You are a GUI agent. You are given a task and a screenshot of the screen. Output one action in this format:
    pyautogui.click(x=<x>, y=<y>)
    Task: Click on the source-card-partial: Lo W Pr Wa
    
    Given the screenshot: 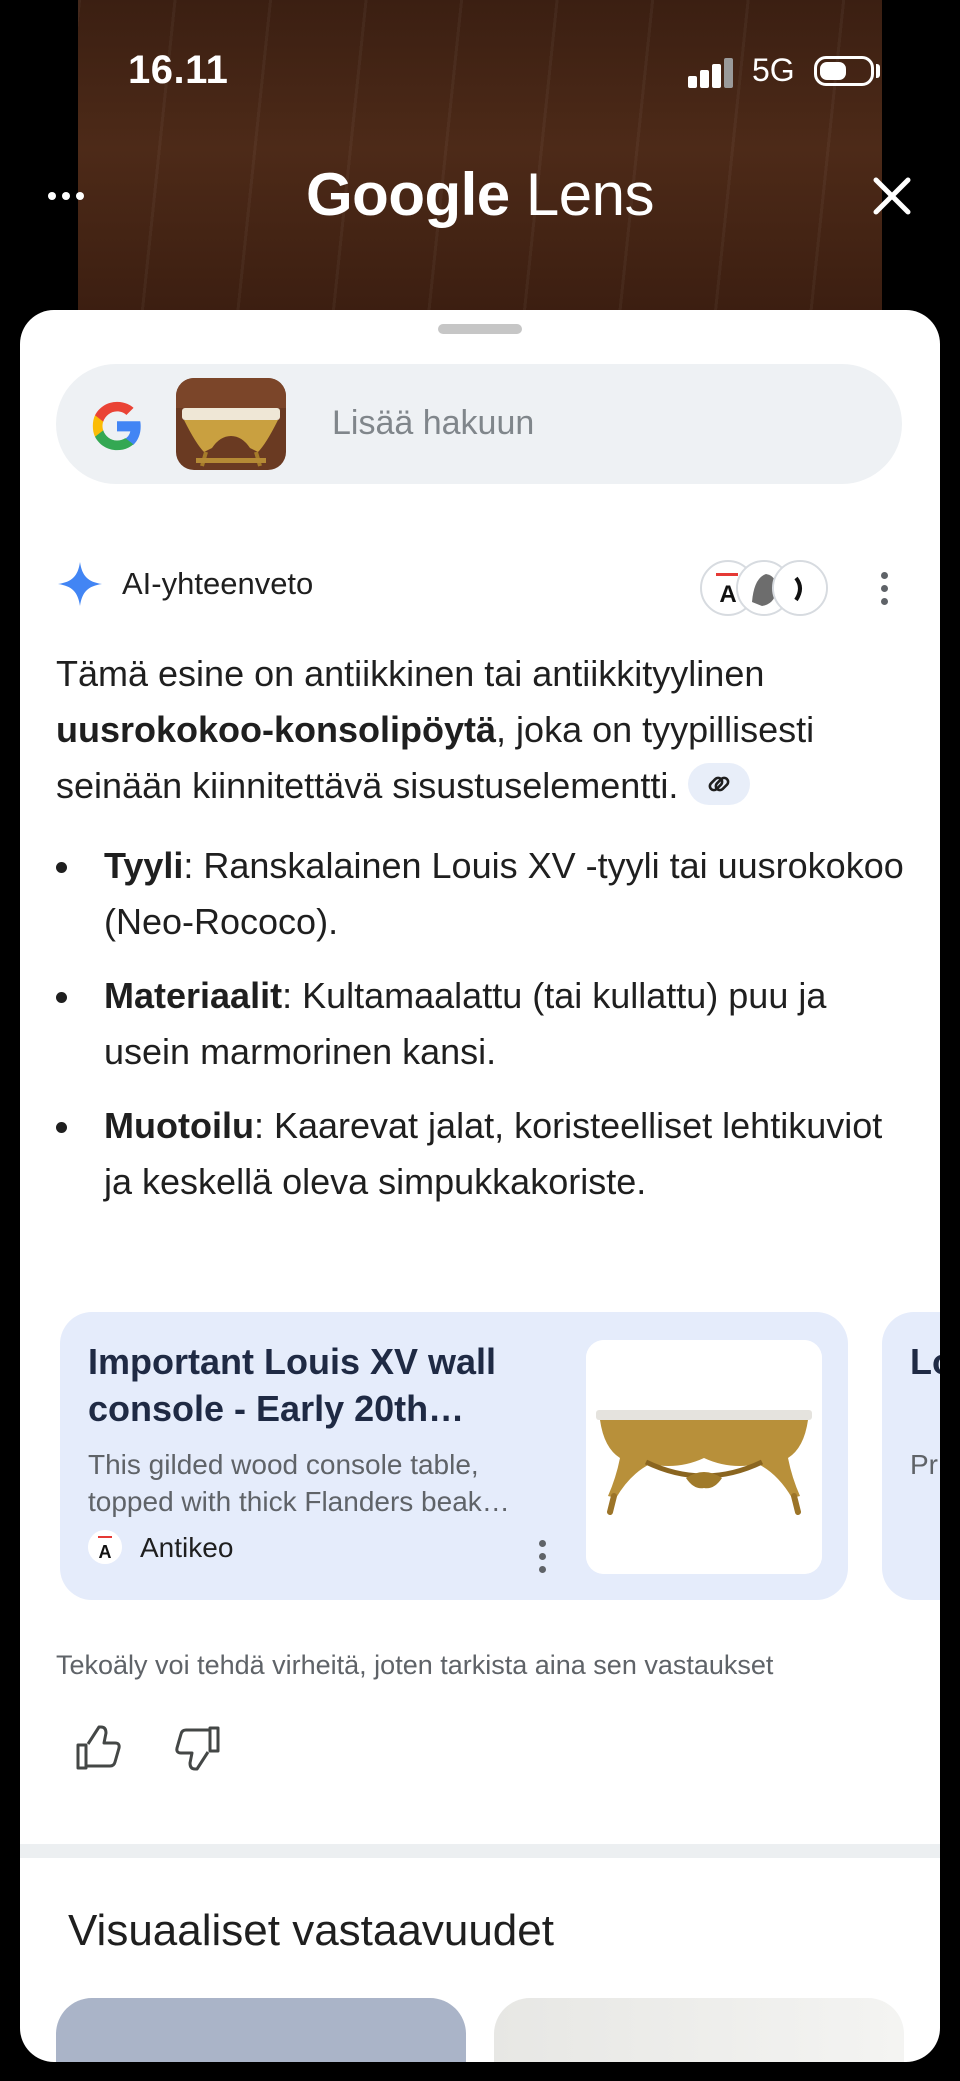 What is the action you would take?
    pyautogui.click(x=911, y=1456)
    